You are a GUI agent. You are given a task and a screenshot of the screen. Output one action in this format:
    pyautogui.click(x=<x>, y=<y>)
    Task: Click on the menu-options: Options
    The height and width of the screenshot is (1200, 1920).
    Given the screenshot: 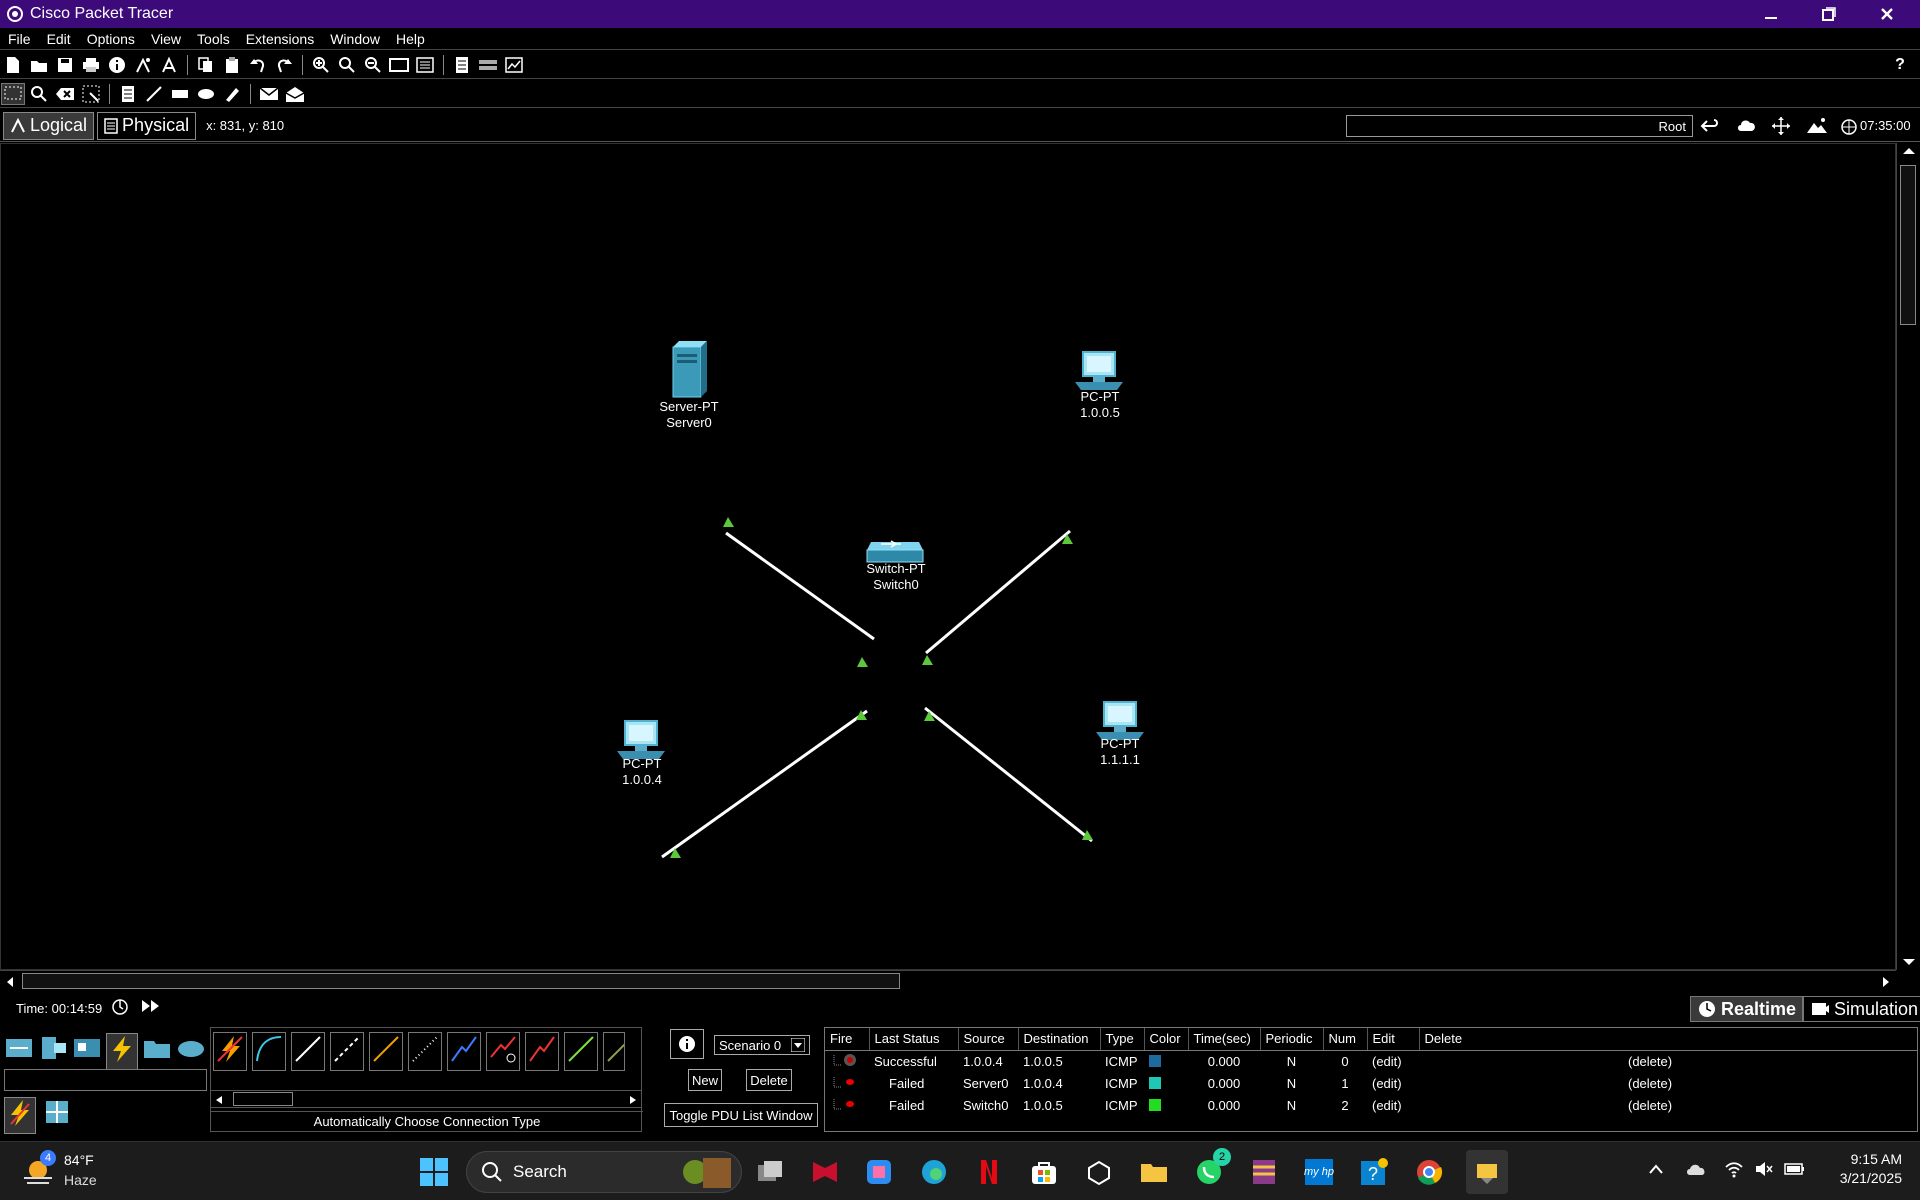 What is the action you would take?
    pyautogui.click(x=111, y=39)
    